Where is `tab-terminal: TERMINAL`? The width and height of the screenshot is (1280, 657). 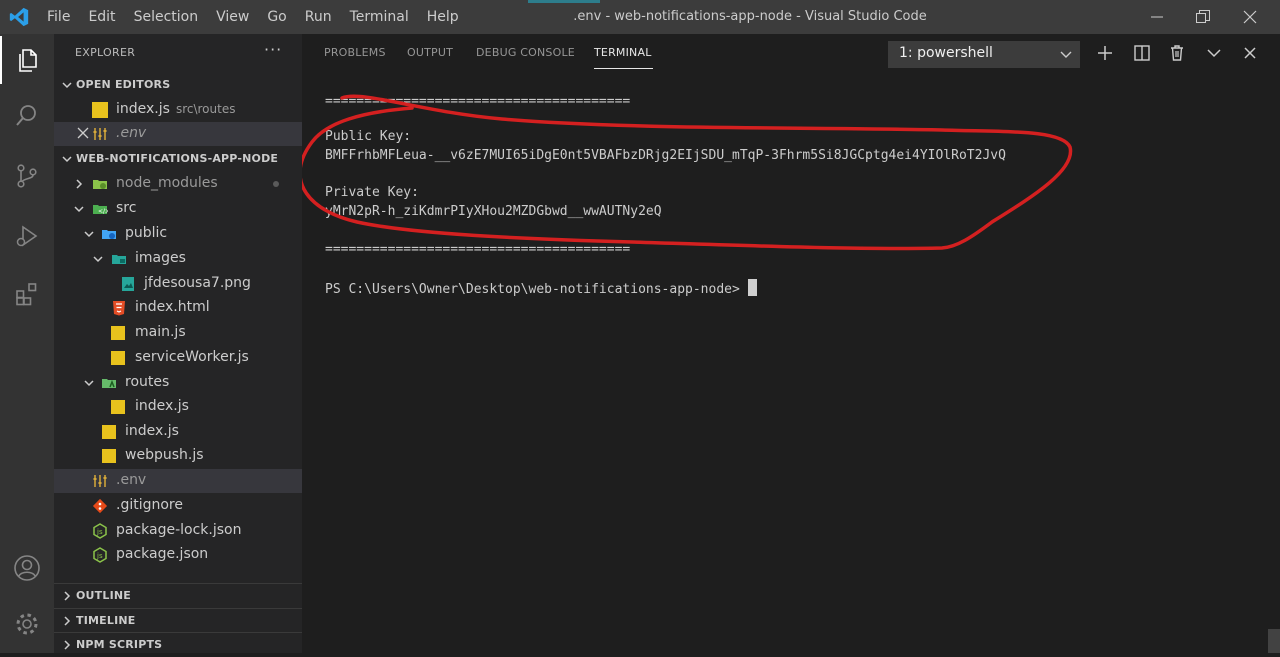 tab-terminal: TERMINAL is located at coordinates (623, 52).